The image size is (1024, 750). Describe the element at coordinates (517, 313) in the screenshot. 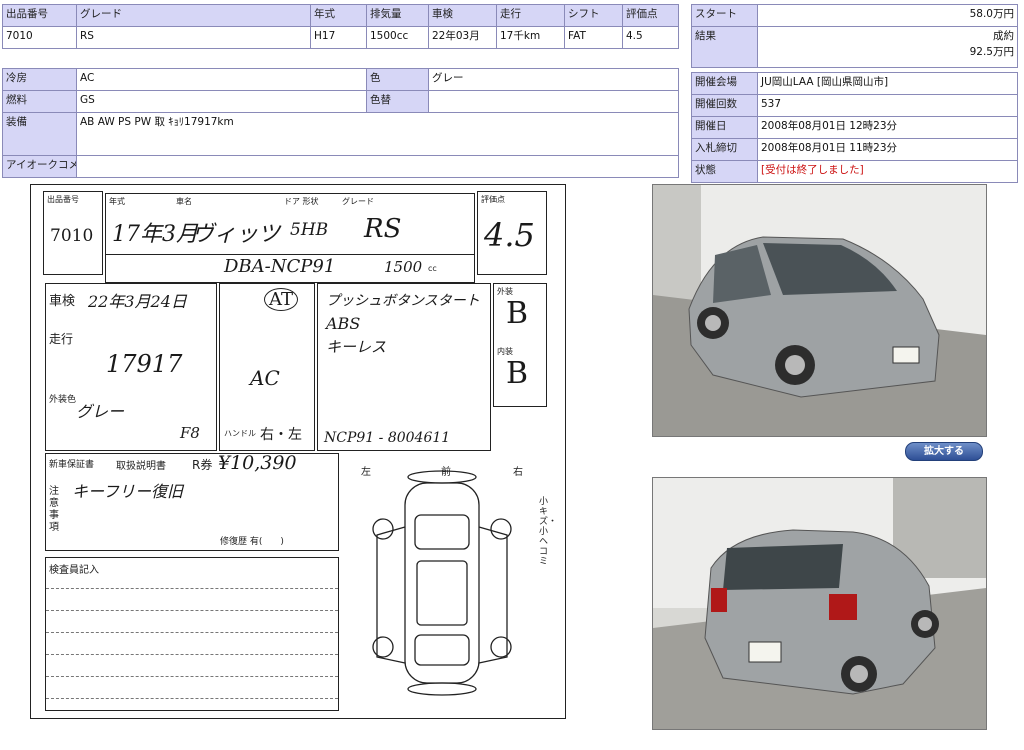

I see `sheet-exterior-value: B` at that location.